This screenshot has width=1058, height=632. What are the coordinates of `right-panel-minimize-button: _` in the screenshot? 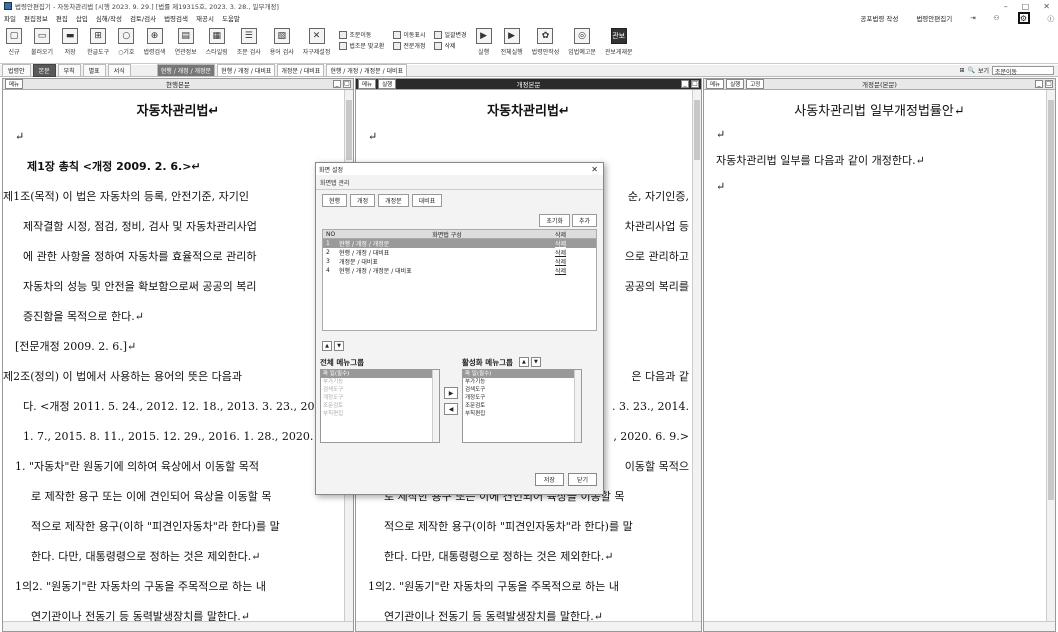 It's located at (1039, 84).